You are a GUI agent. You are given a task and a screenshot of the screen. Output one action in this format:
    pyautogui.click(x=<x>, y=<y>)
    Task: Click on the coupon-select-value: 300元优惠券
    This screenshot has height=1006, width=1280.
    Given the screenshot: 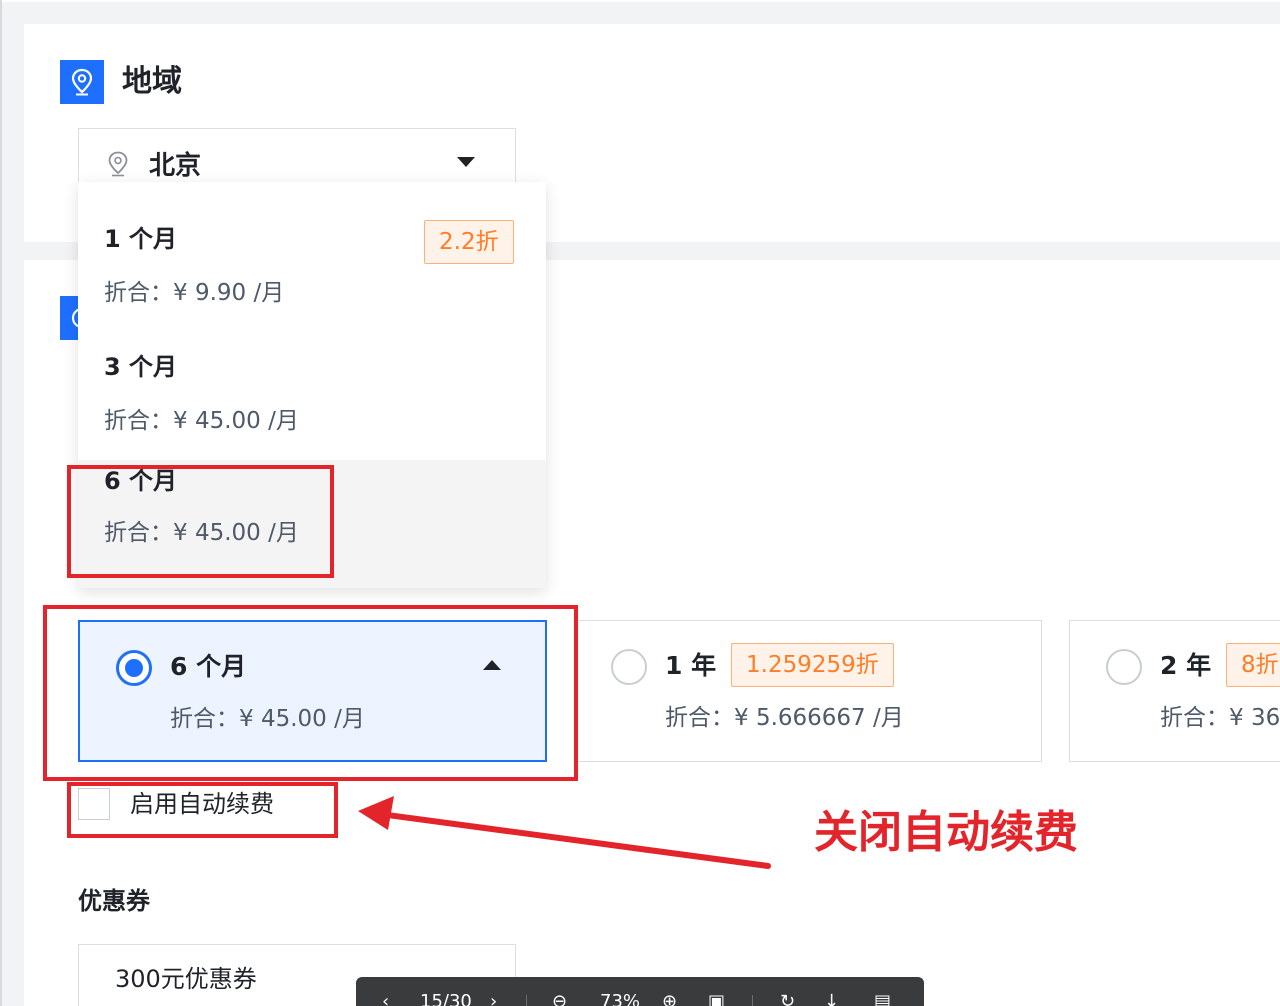 What is the action you would take?
    pyautogui.click(x=186, y=979)
    